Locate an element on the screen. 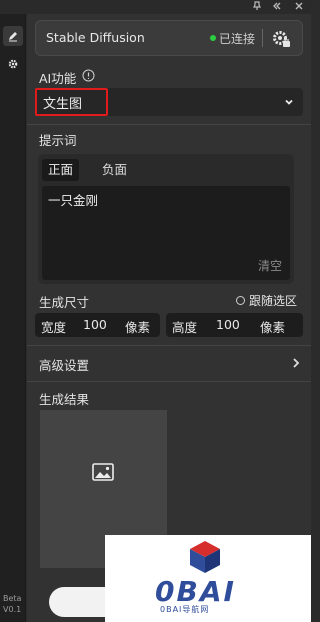 The width and height of the screenshot is (320, 622). follow-selection-option: 跟随选区 is located at coordinates (266, 300).